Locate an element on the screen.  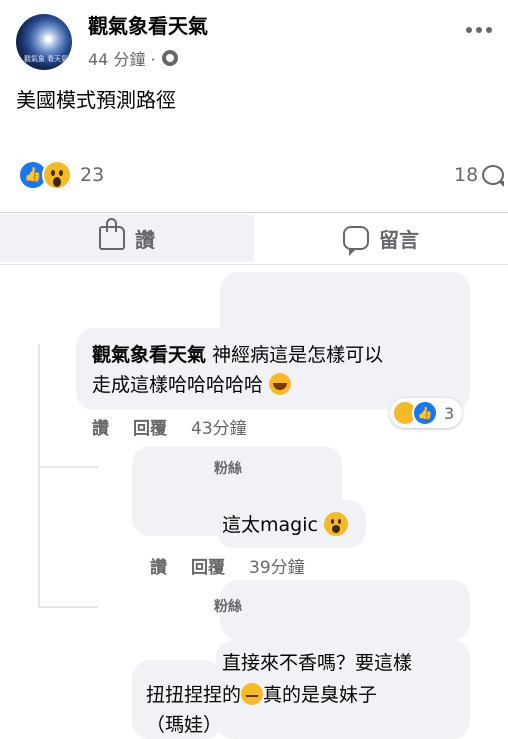
page-name: 觀氣象看天氣 is located at coordinates (148, 24).